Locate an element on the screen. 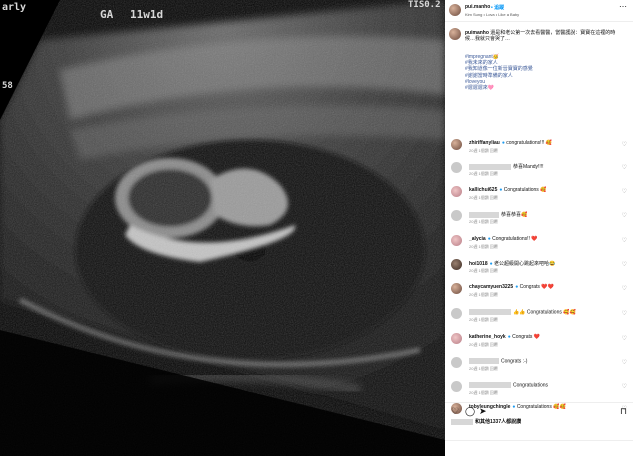  comment-text-line: Congrats :-) is located at coordinates (498, 361).